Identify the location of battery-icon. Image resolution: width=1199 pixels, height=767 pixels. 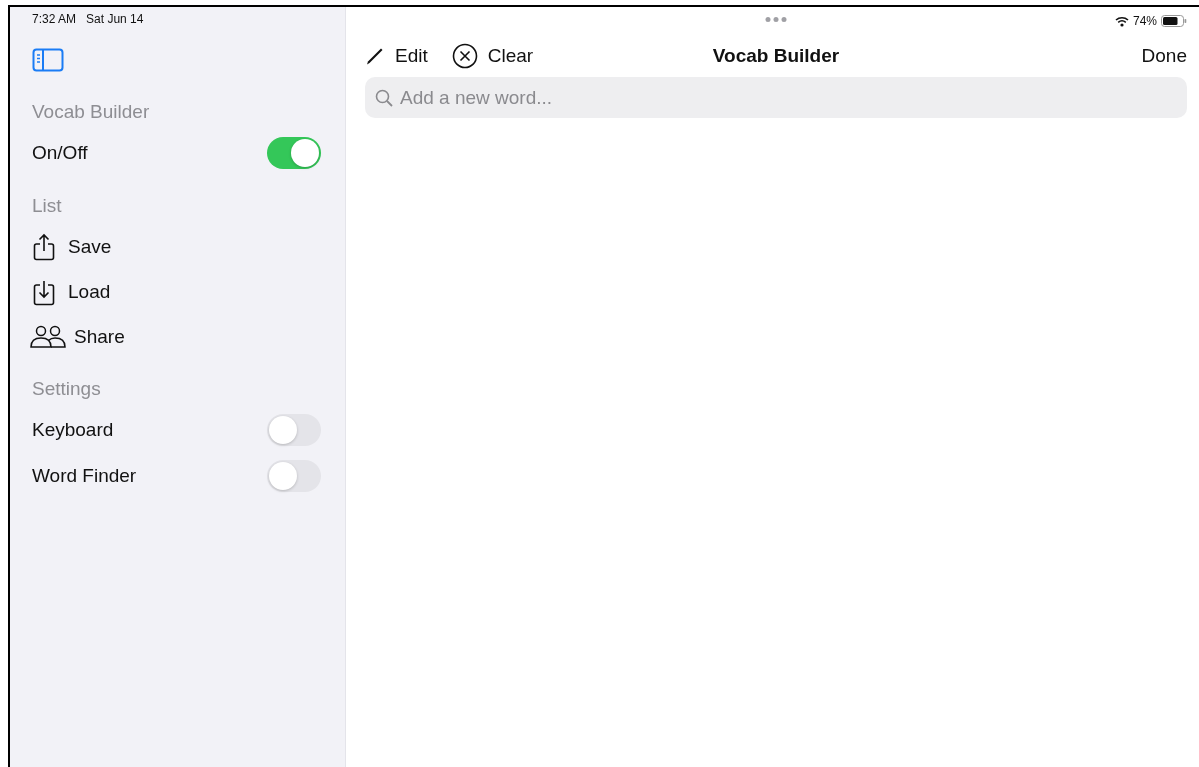
(1174, 21).